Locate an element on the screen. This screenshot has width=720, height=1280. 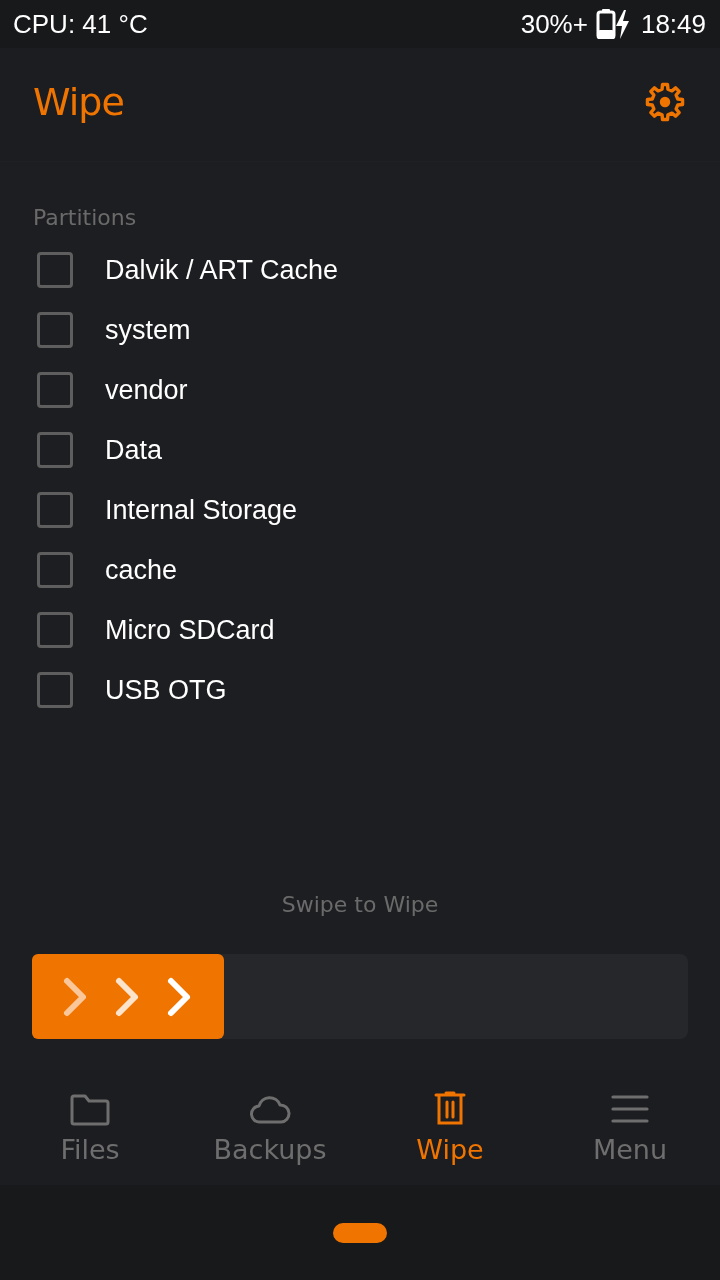
nav-tab: Wipe is located at coordinates (450, 1127).